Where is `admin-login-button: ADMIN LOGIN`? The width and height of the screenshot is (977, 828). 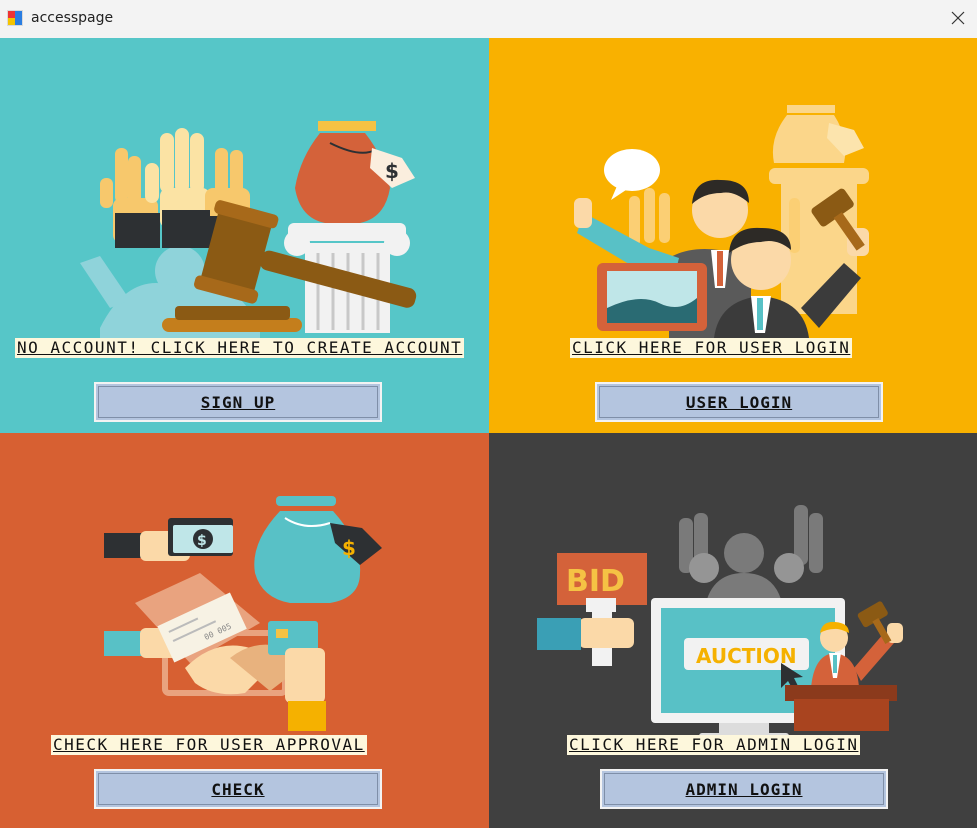 admin-login-button: ADMIN LOGIN is located at coordinates (744, 789).